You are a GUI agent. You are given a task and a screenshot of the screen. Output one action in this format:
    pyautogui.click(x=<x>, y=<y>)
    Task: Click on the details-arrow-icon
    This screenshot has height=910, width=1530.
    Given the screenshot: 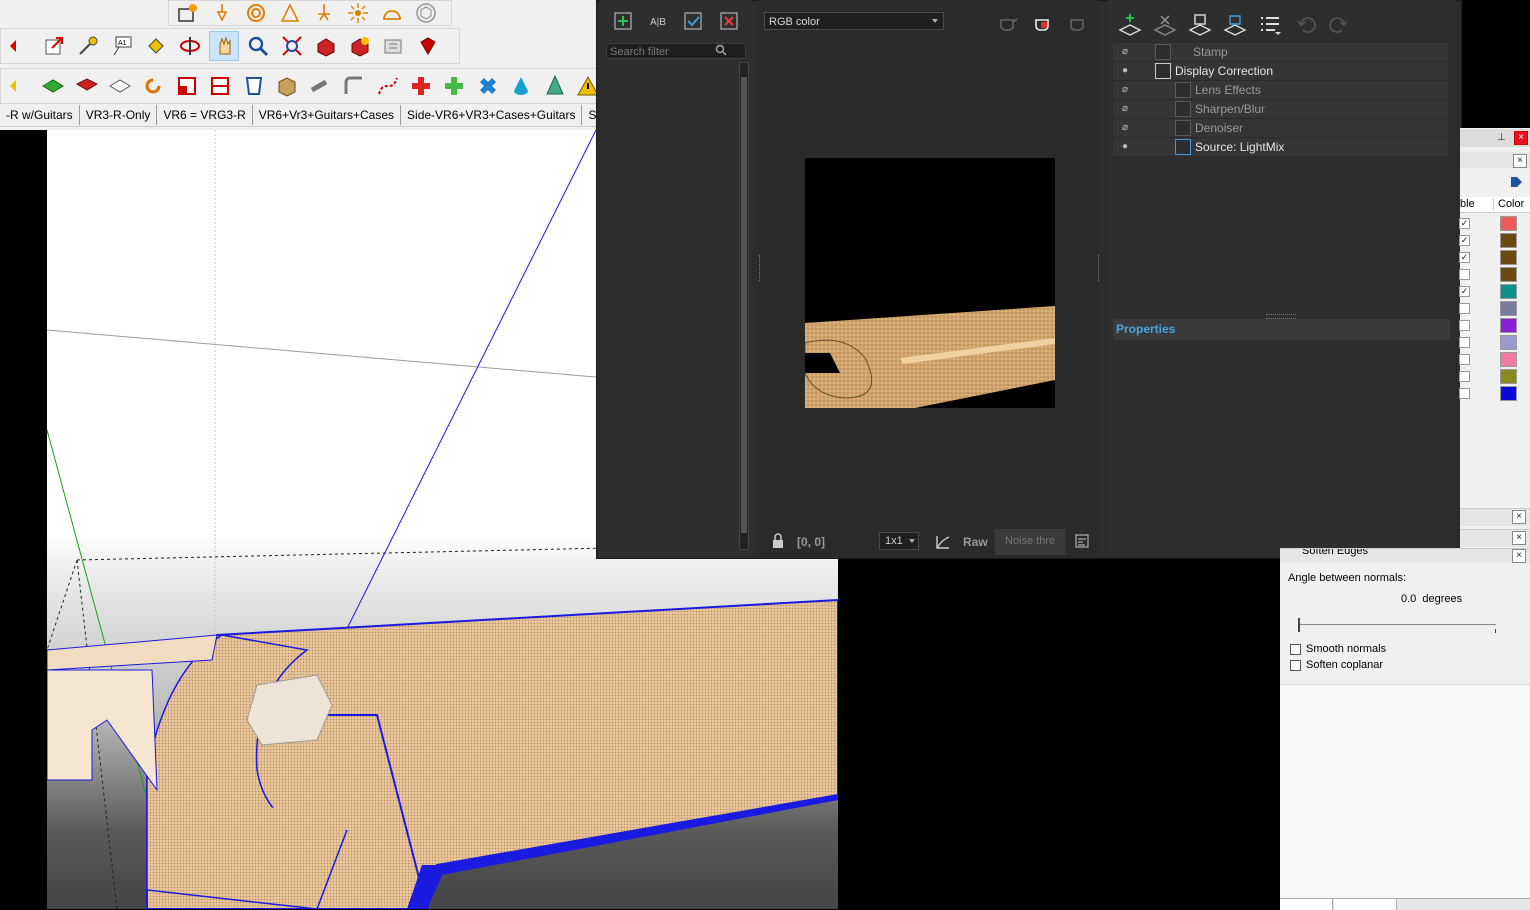 What is the action you would take?
    pyautogui.click(x=1516, y=182)
    